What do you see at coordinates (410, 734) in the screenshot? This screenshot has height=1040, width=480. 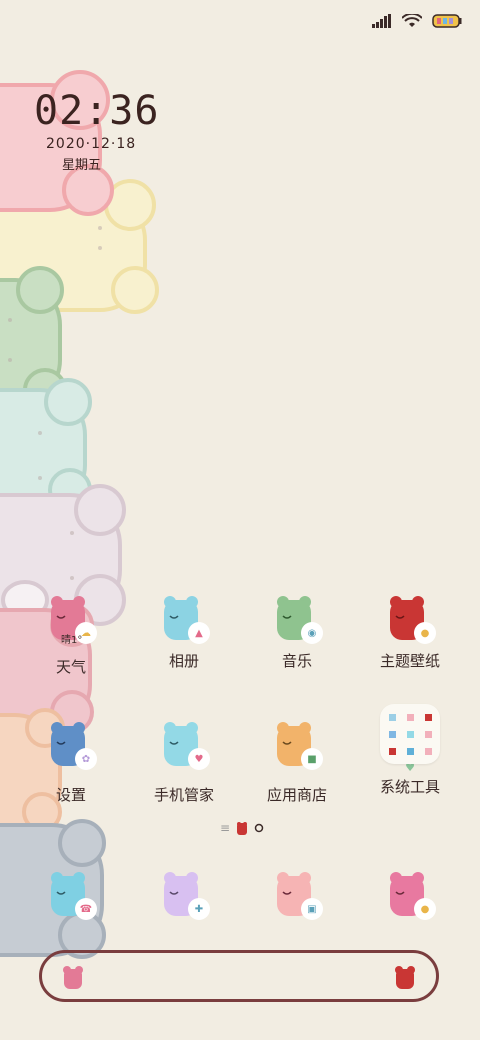 I see `folder-icon` at bounding box center [410, 734].